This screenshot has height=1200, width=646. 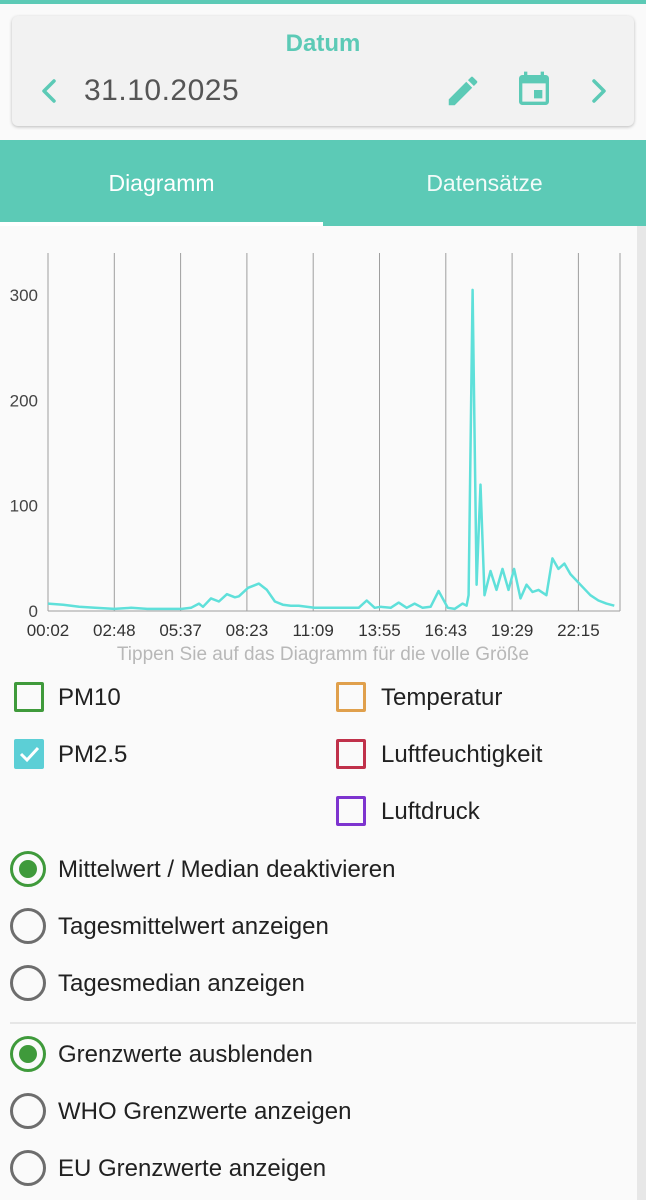 What do you see at coordinates (181, 983) in the screenshot?
I see `radio-daily-median-label: Tagesmedian anzeigen` at bounding box center [181, 983].